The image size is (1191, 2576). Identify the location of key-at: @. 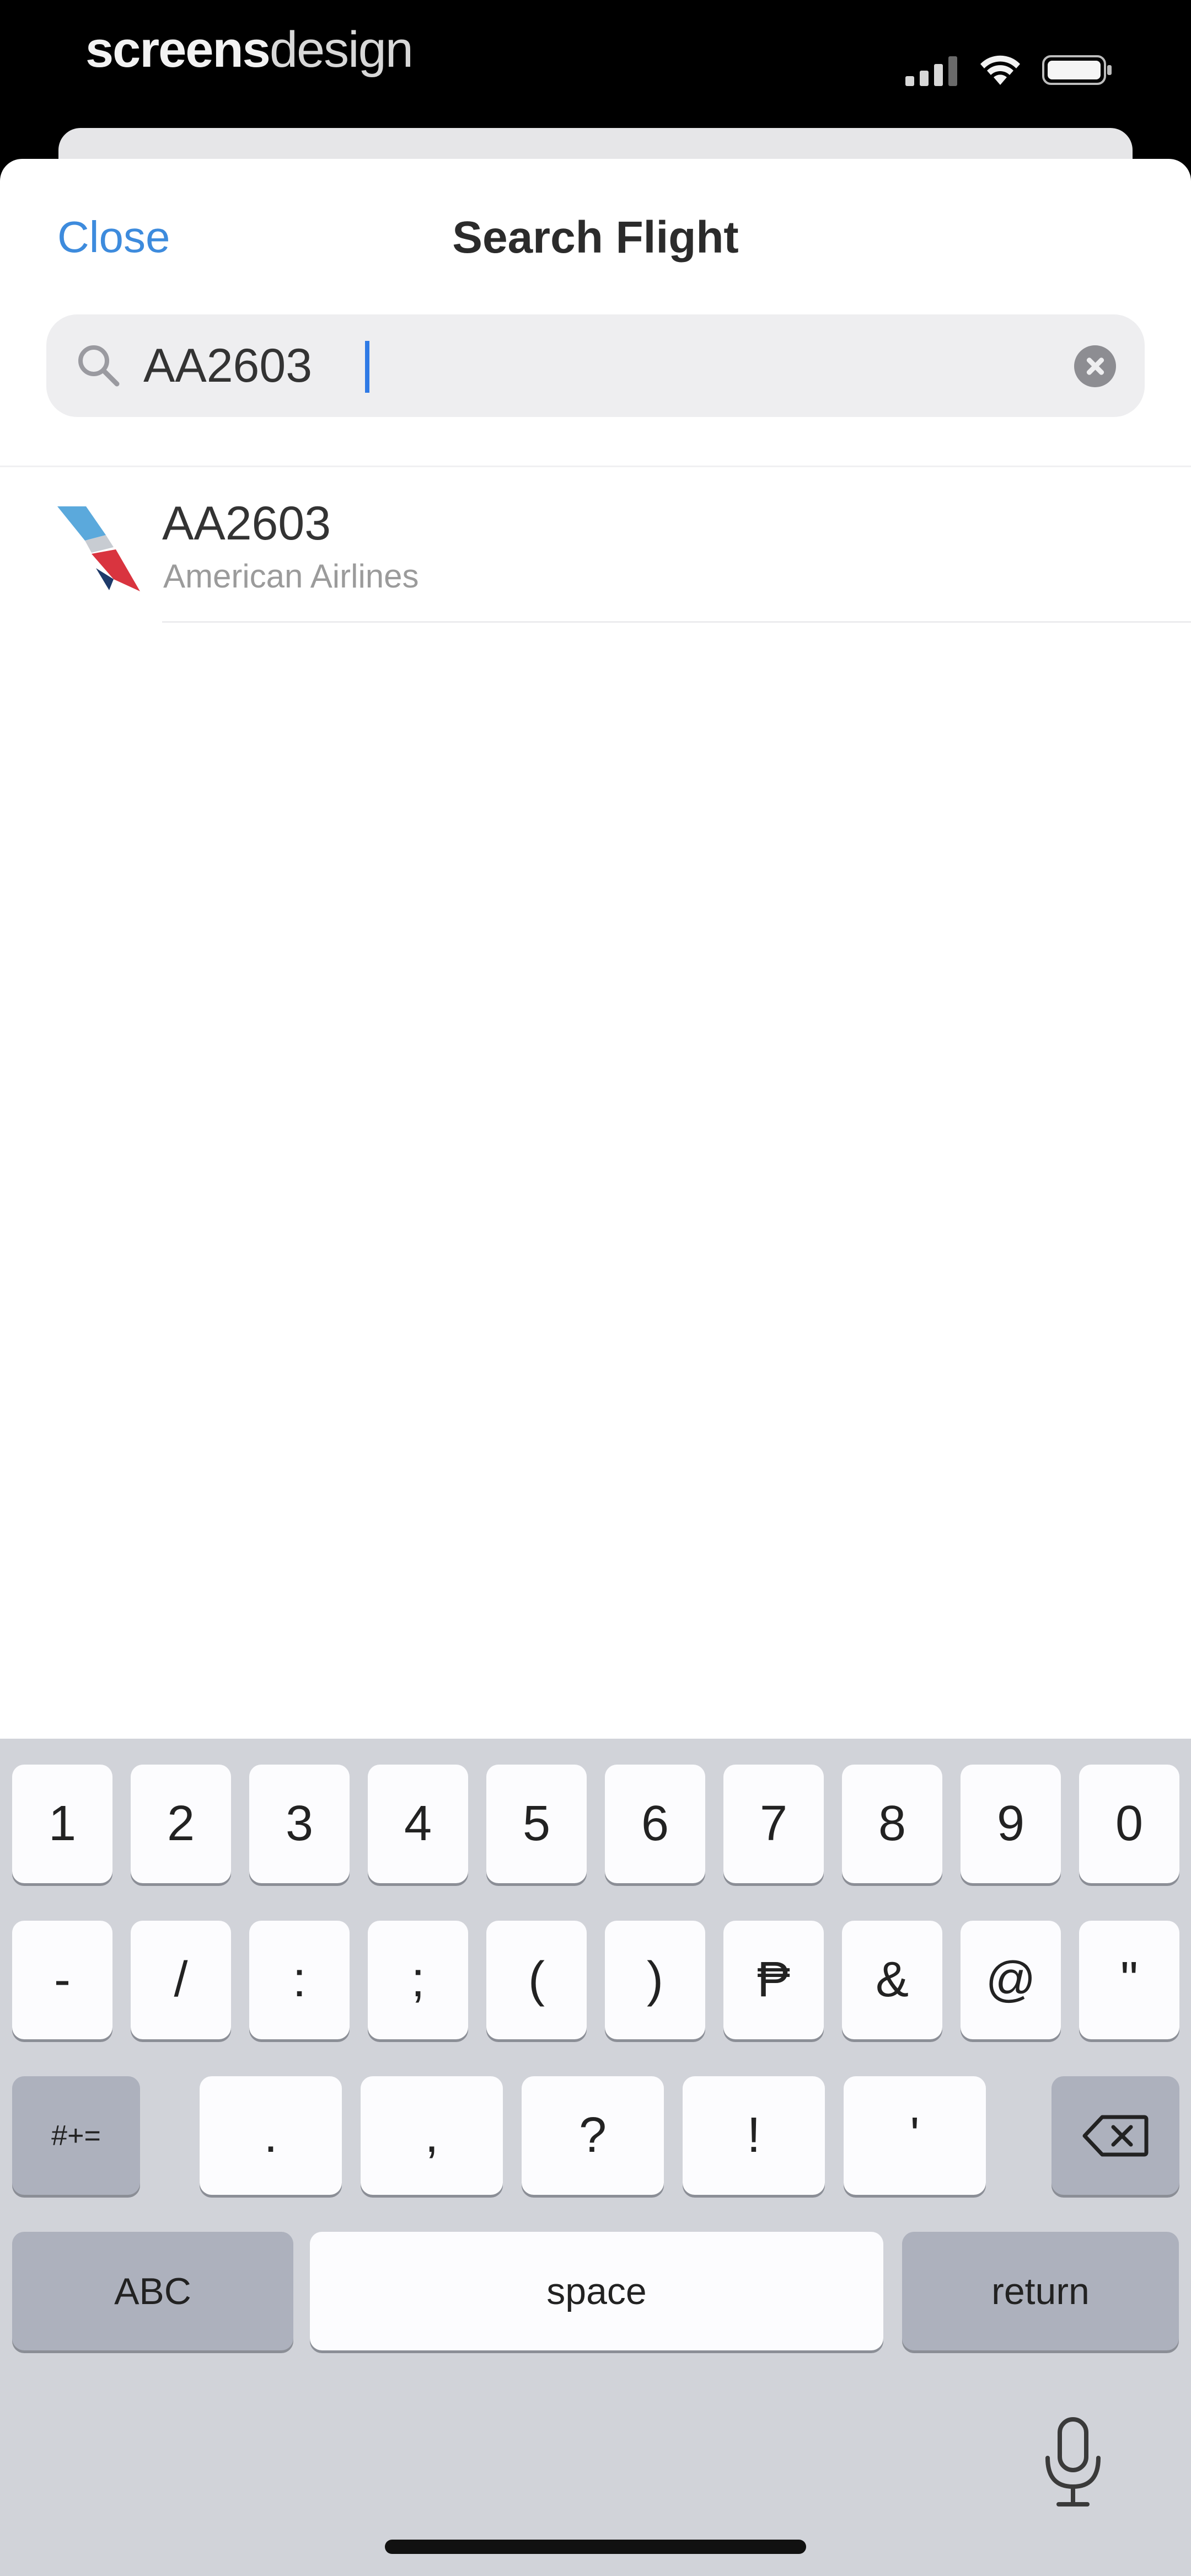
(1011, 1980).